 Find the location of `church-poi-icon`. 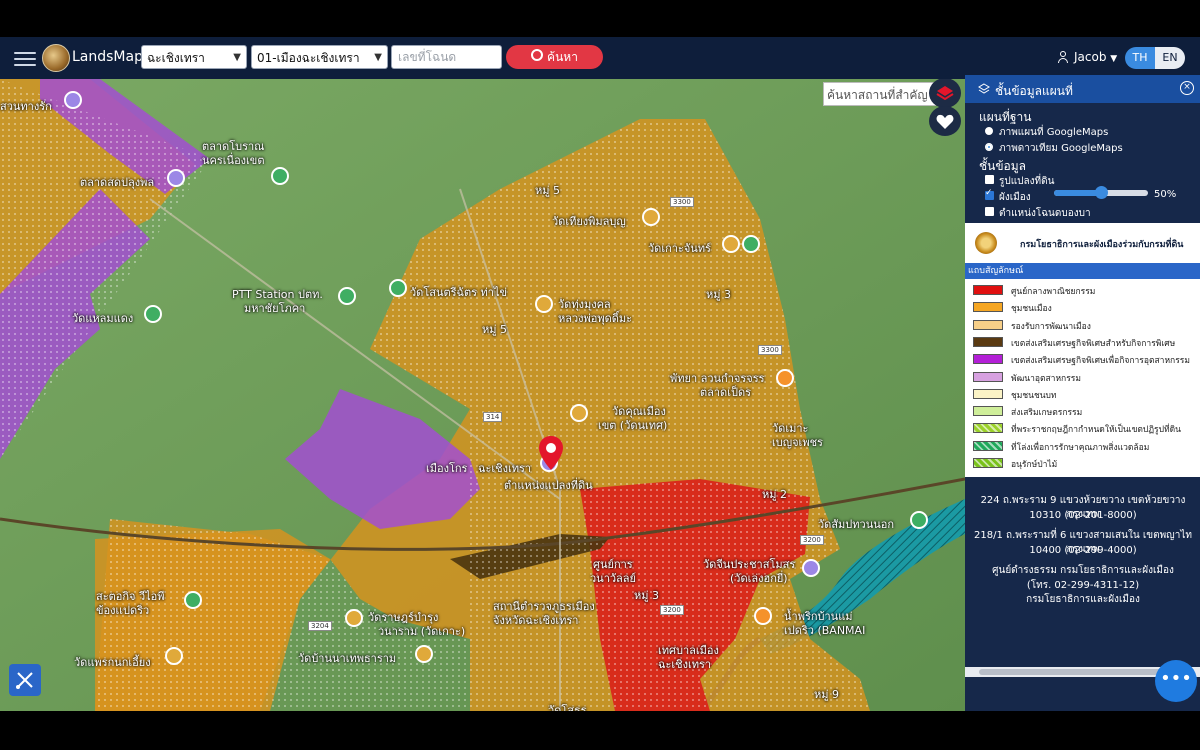

church-poi-icon is located at coordinates (398, 288).